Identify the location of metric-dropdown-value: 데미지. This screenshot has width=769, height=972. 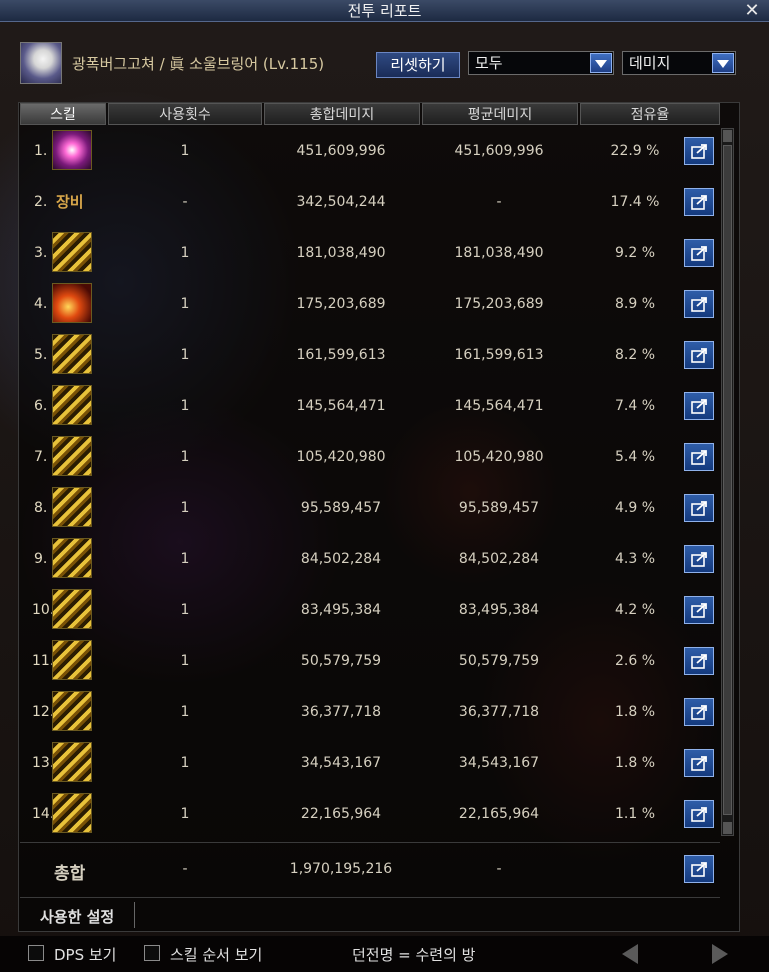
(650, 63).